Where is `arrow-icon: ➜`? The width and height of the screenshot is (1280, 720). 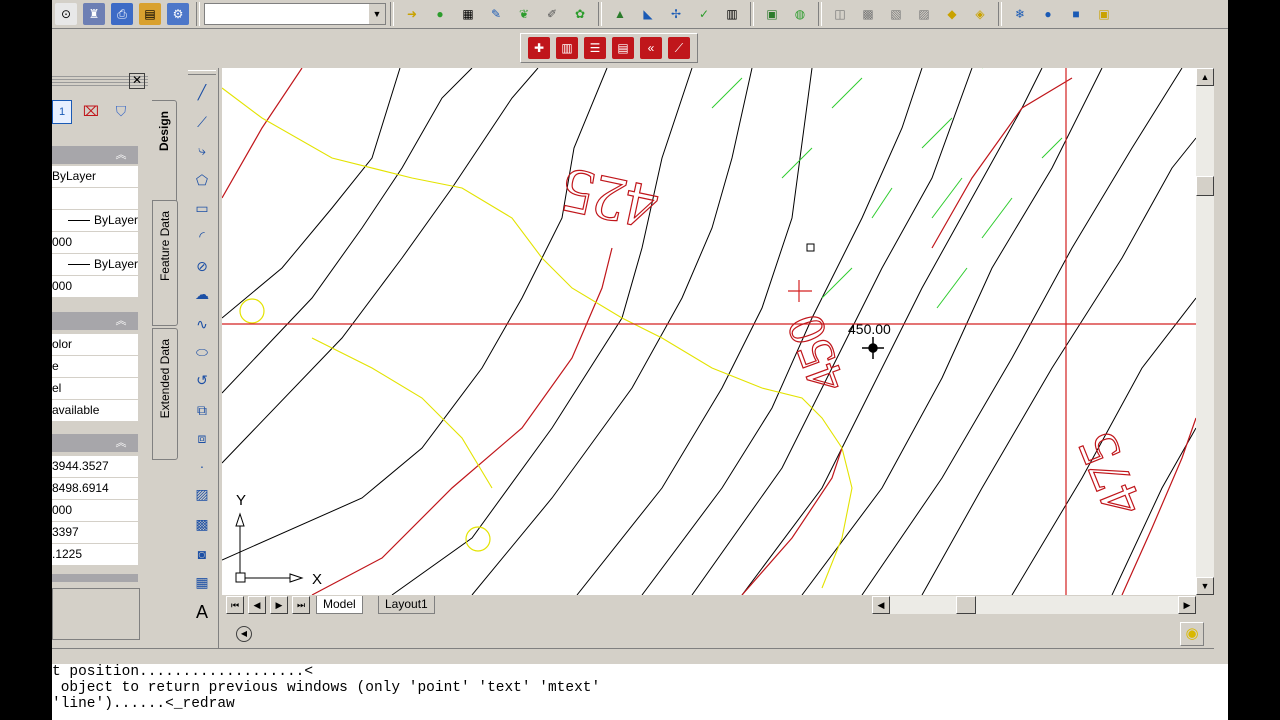
arrow-icon: ➜ is located at coordinates (412, 14).